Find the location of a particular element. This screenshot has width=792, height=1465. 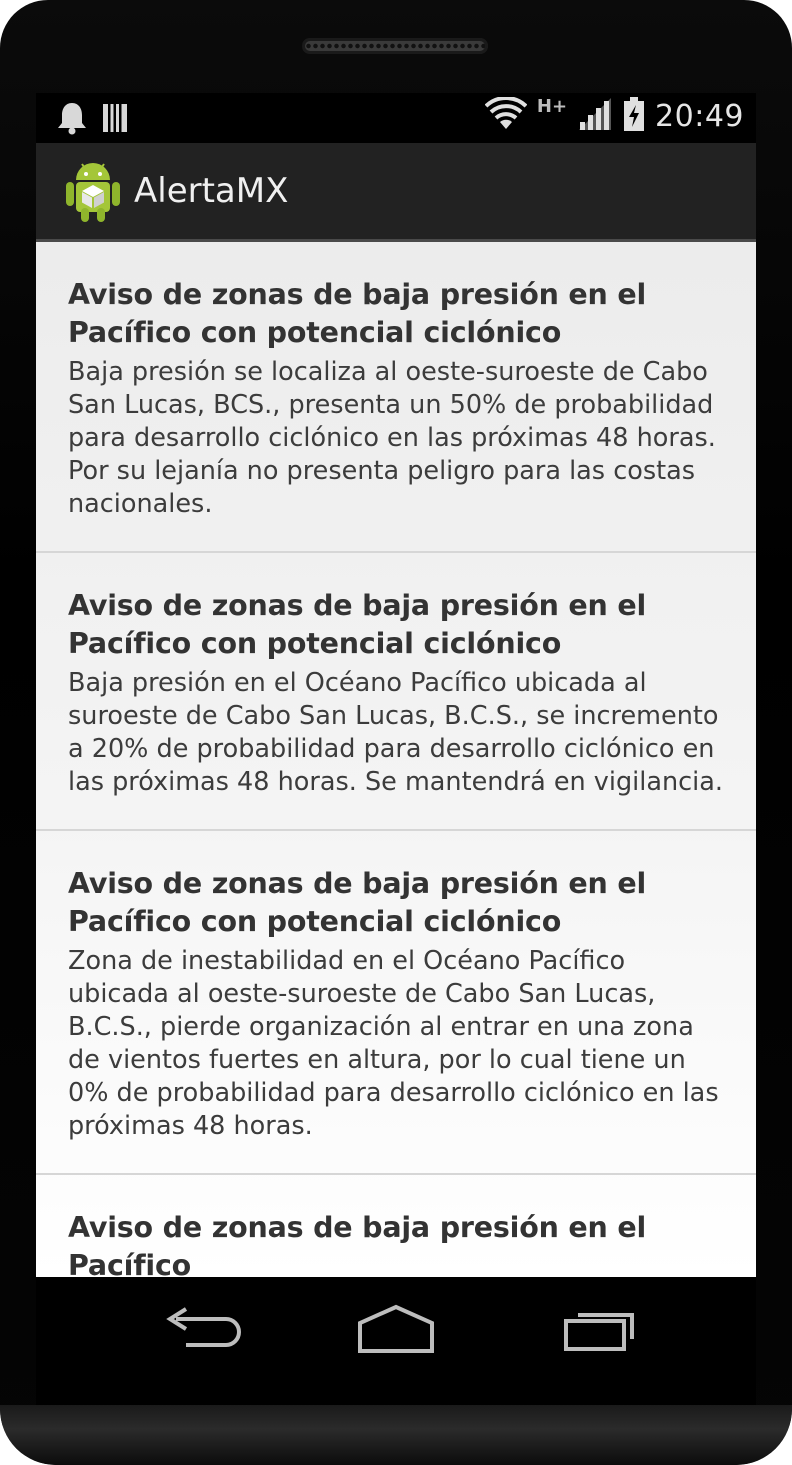

app-title: AlertaMX is located at coordinates (211, 191).